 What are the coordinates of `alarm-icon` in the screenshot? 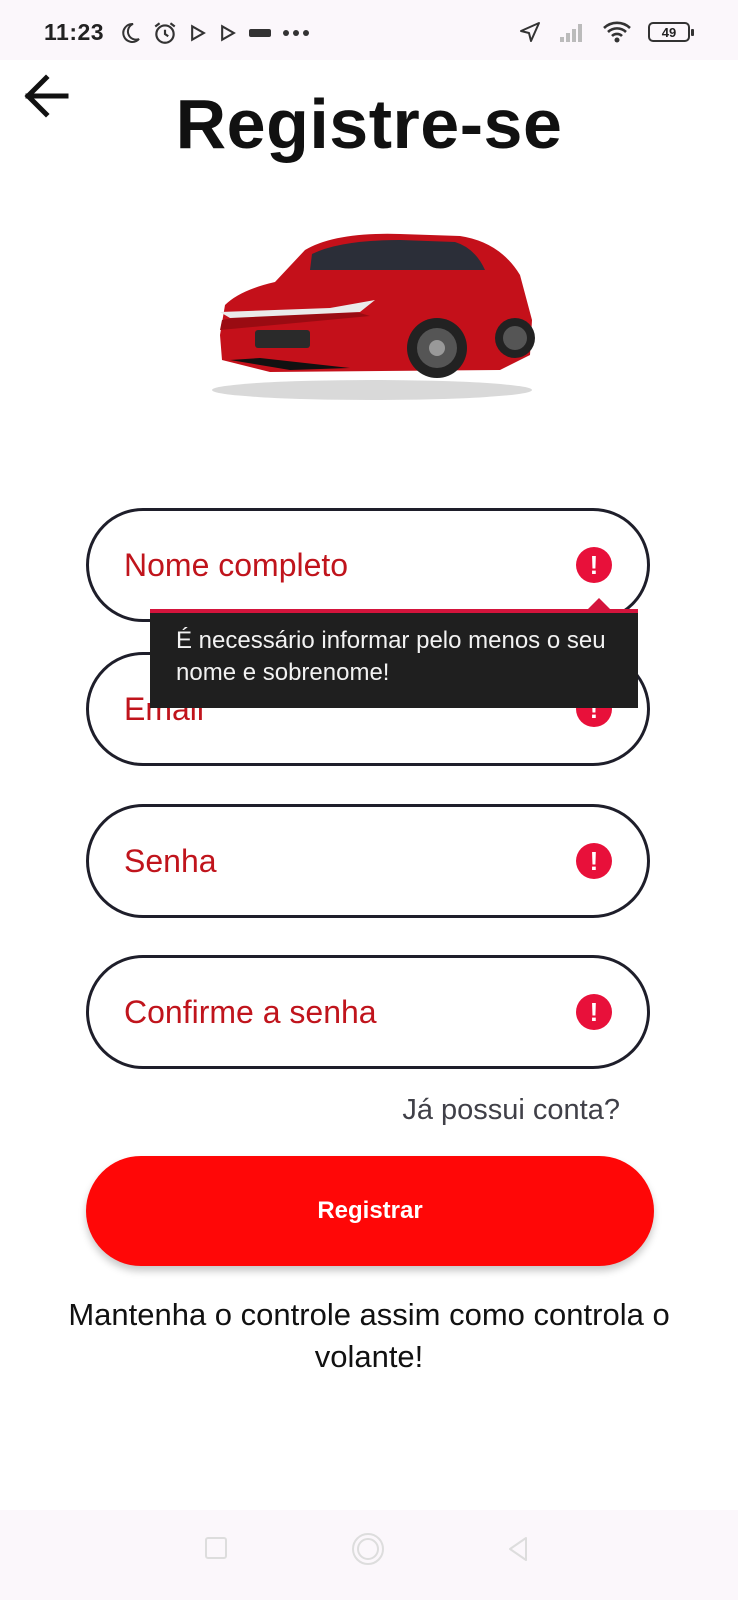 It's located at (165, 33).